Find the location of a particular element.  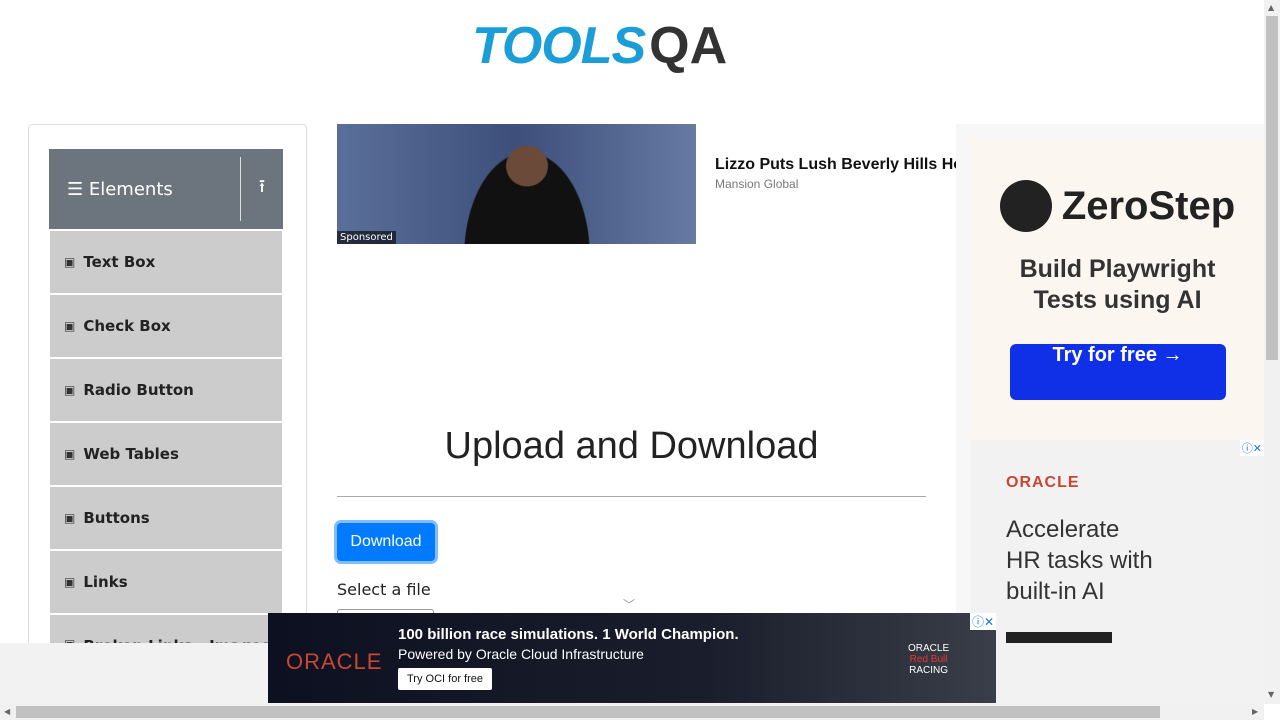

sponsored-label: Sponsored is located at coordinates (366, 237).